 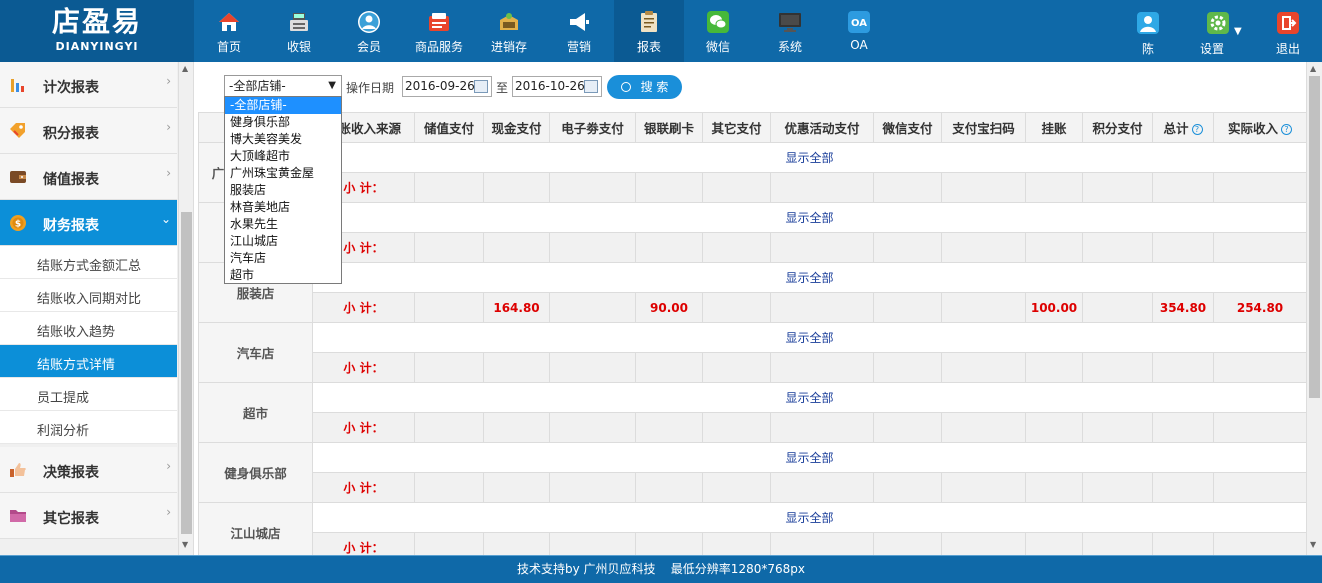 I want to click on subtotal-row: 小 计： 164.80 90.00 100.00 354.80 254.80, so click(x=752, y=307).